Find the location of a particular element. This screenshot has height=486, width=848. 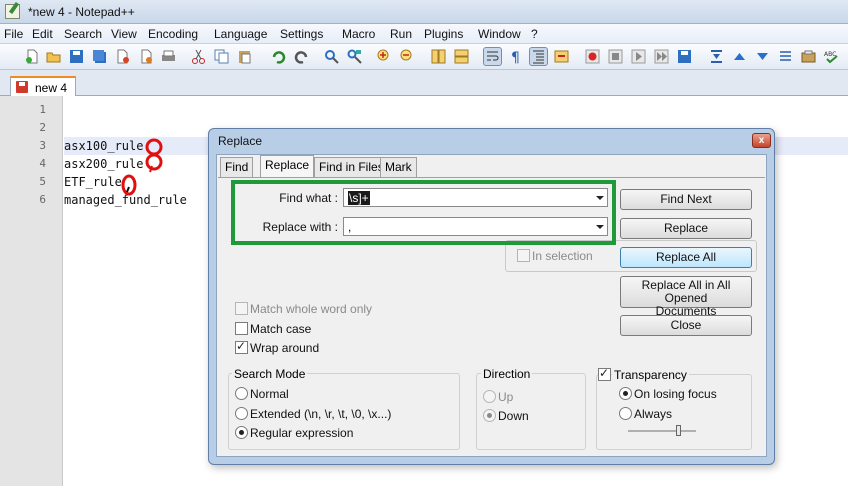

replace-all-opened-label-1: Replace All in All Opened is located at coordinates (686, 291).